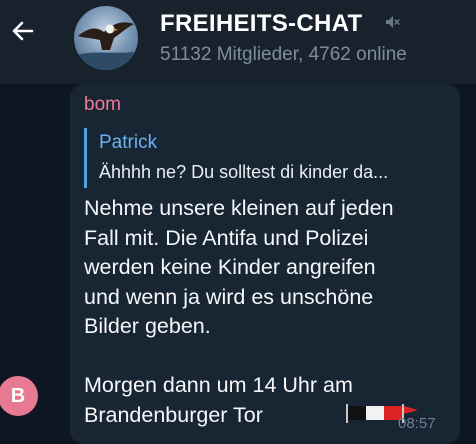 The image size is (476, 444). What do you see at coordinates (128, 142) in the screenshot?
I see `reply-author: Patrick` at bounding box center [128, 142].